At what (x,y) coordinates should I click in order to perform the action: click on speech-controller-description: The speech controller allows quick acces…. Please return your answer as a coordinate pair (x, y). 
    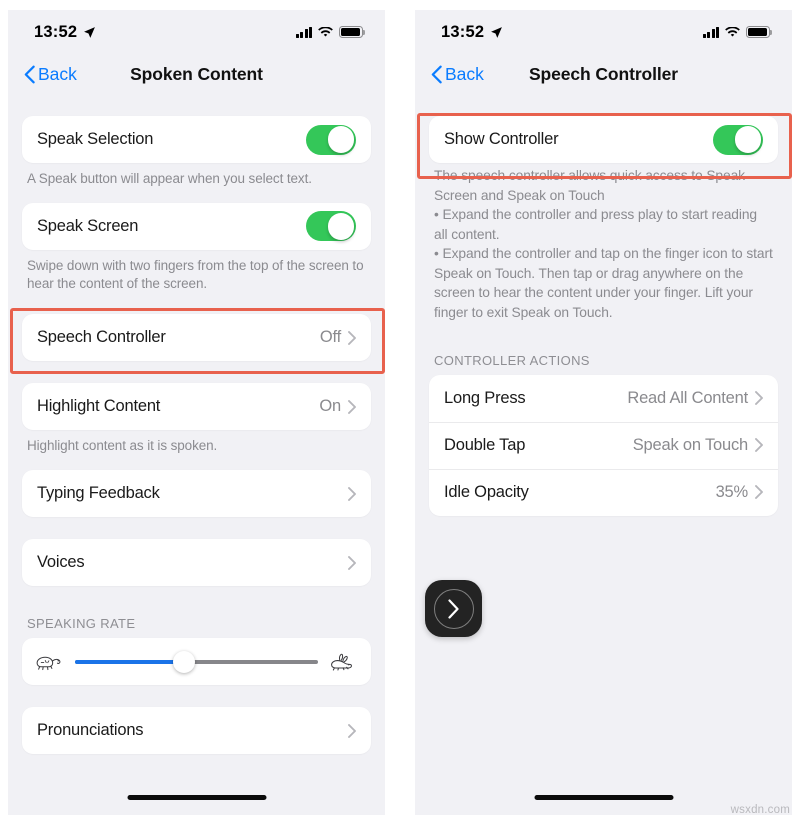
    Looking at the image, I should click on (603, 244).